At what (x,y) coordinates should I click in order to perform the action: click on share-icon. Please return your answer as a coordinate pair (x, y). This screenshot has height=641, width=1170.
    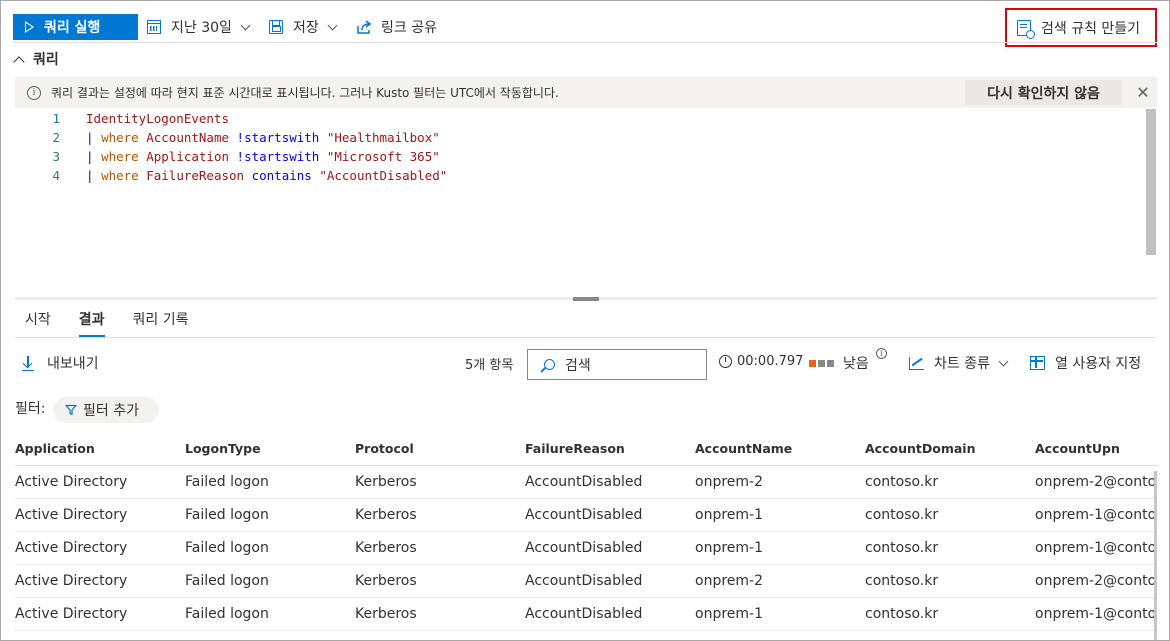
    Looking at the image, I should click on (364, 26).